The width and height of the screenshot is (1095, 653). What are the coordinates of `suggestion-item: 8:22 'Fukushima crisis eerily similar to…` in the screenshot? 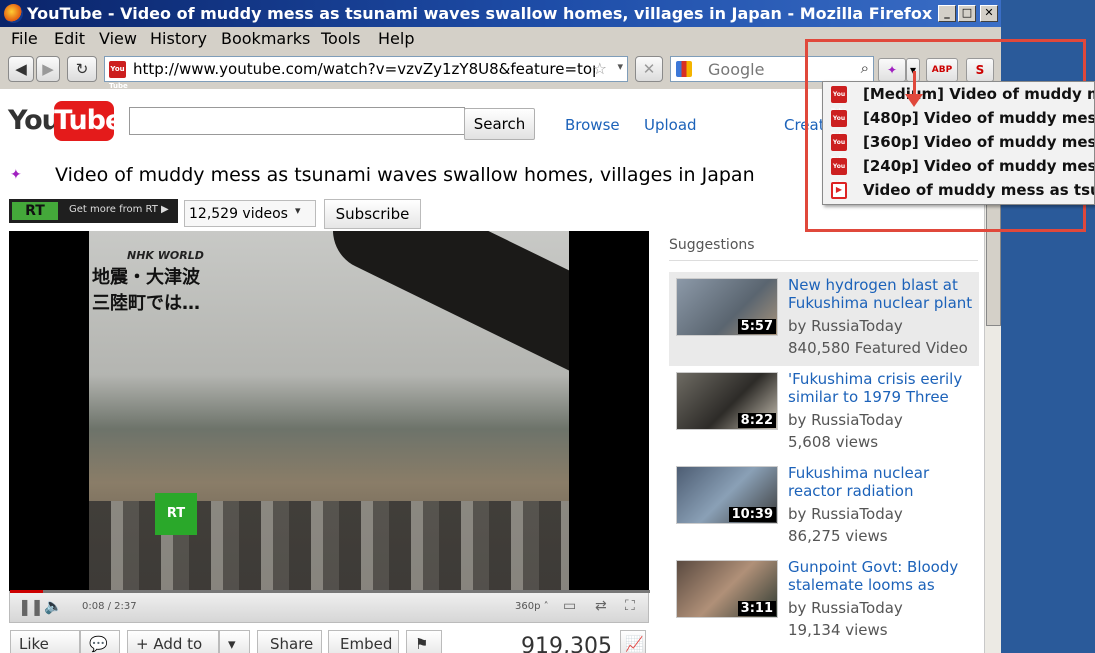 It's located at (824, 413).